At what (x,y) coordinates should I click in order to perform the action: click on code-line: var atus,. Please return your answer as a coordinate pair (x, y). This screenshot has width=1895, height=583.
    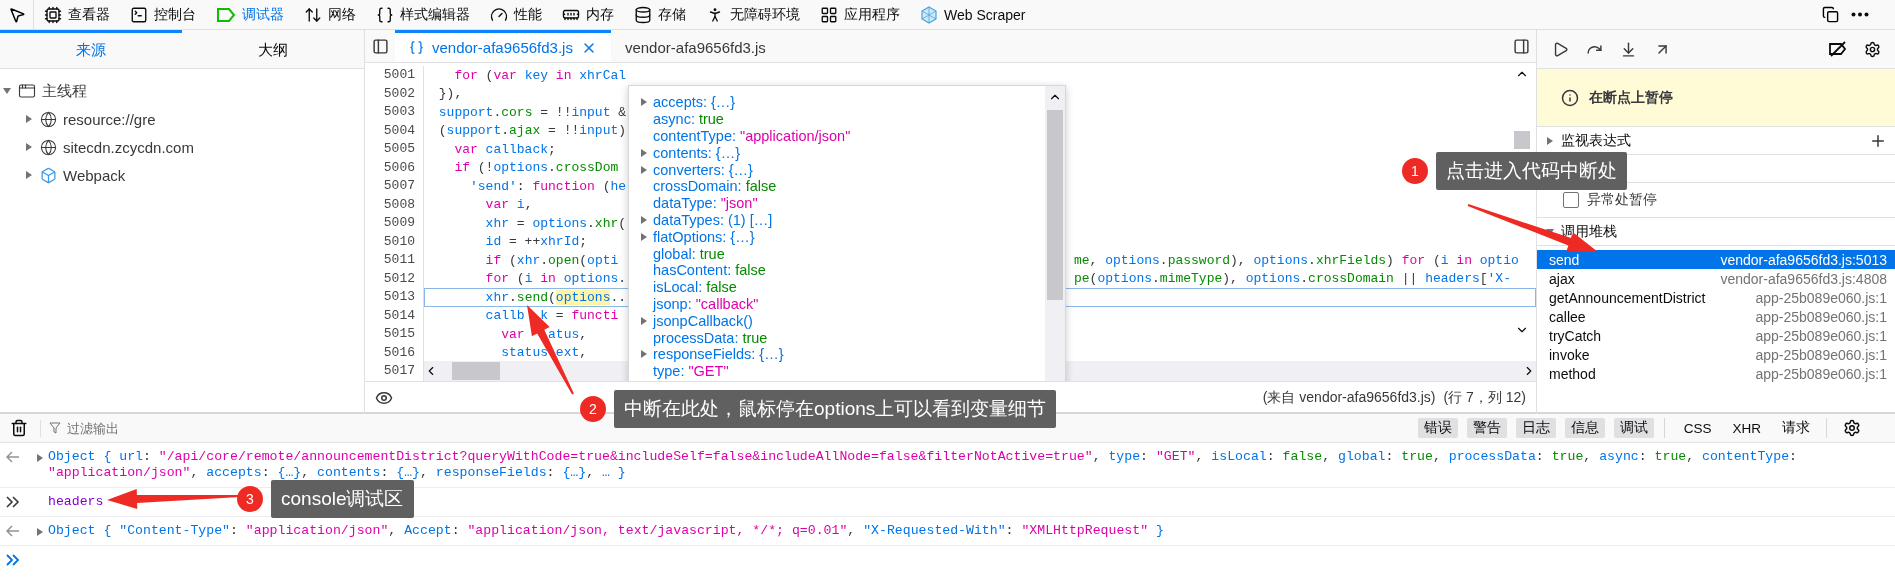
    Looking at the image, I should click on (544, 334).